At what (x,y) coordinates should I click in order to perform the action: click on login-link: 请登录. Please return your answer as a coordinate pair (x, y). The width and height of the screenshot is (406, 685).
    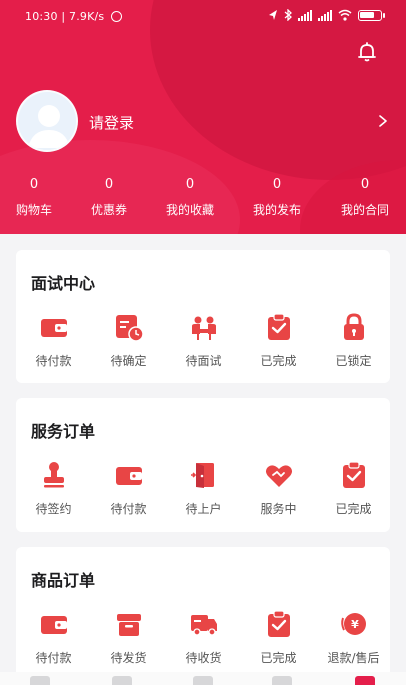
    Looking at the image, I should click on (111, 122).